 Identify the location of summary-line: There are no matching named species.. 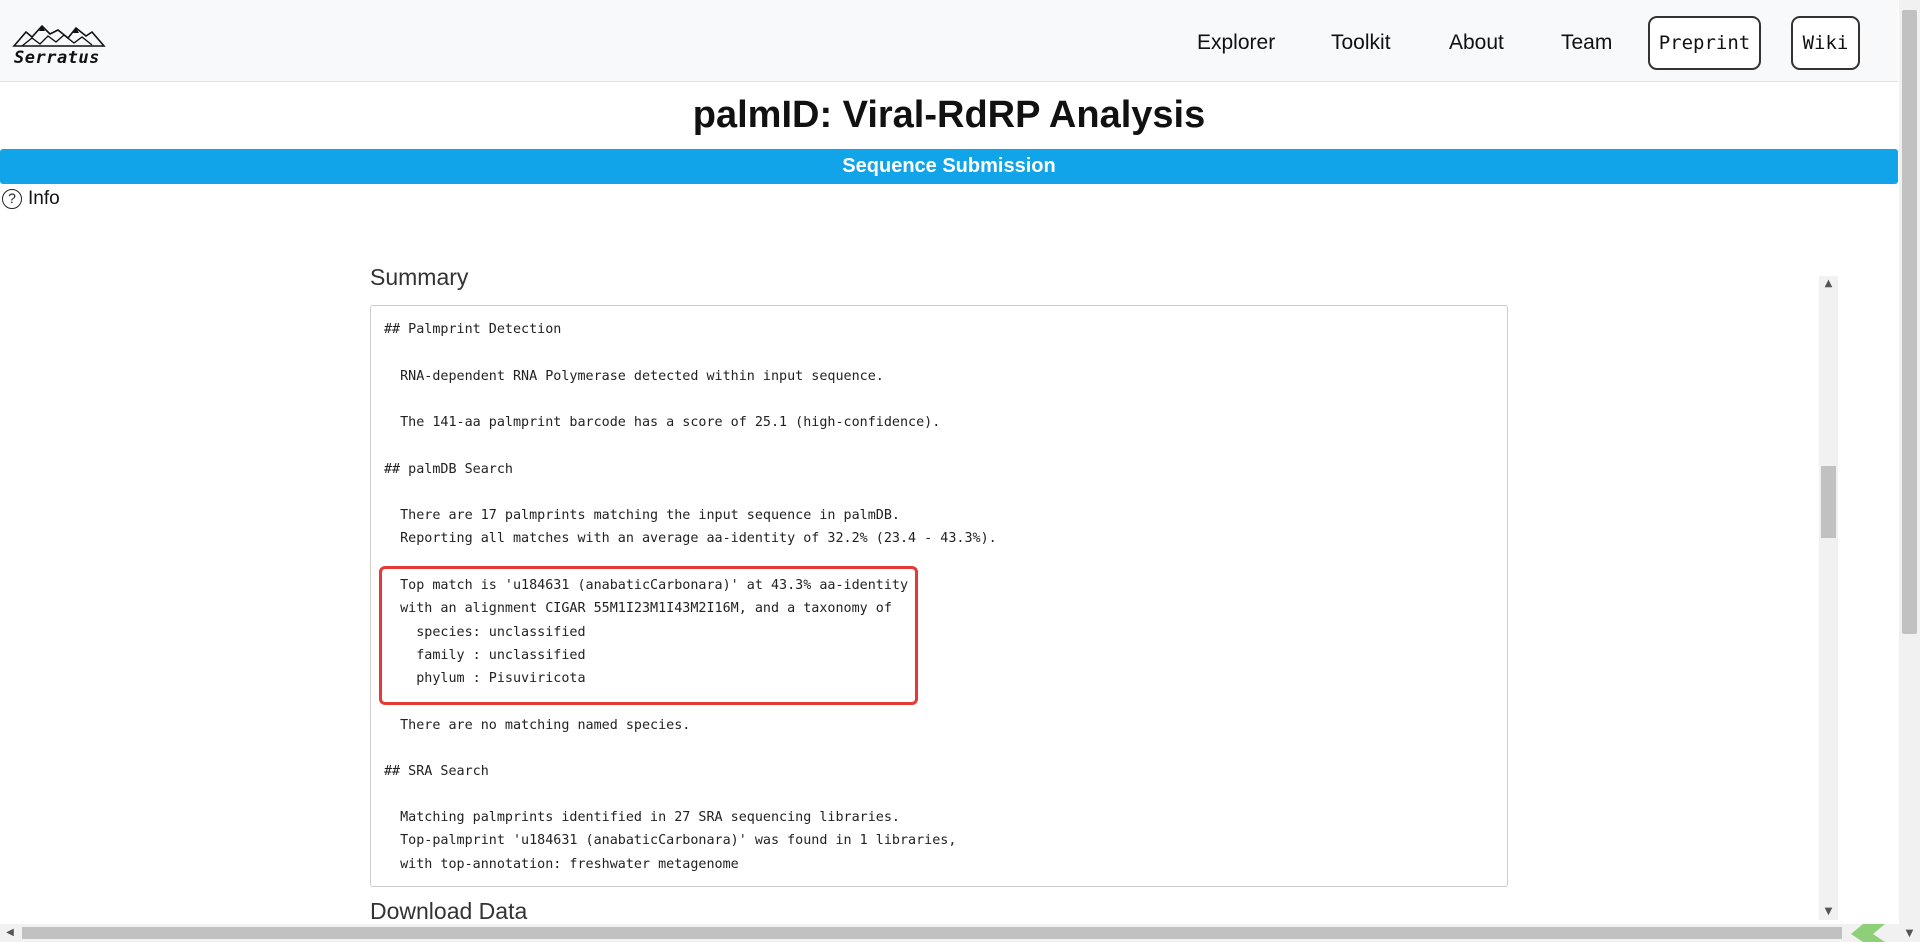
(537, 725).